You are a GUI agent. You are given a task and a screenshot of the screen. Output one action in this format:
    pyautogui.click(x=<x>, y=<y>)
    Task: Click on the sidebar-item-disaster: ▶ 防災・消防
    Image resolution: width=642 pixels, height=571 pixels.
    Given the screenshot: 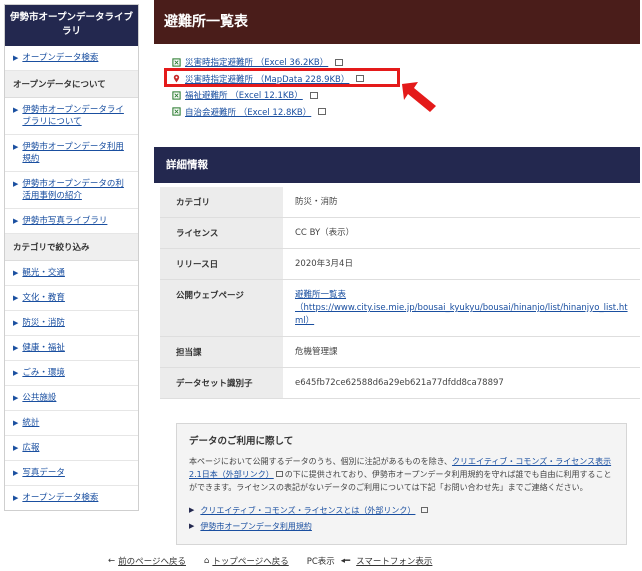 What is the action you would take?
    pyautogui.click(x=71, y=323)
    